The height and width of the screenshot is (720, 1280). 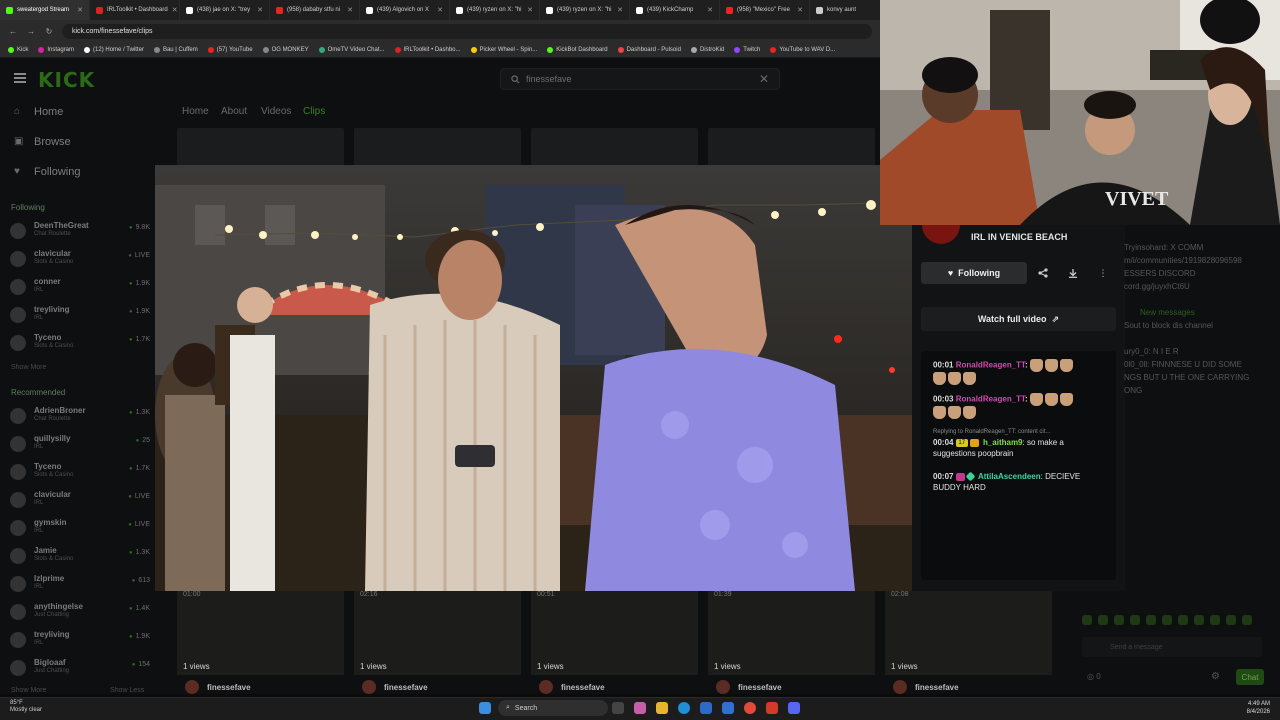 What do you see at coordinates (1018, 319) in the screenshot?
I see `watch-full-video-button: Watch full video ⇗` at bounding box center [1018, 319].